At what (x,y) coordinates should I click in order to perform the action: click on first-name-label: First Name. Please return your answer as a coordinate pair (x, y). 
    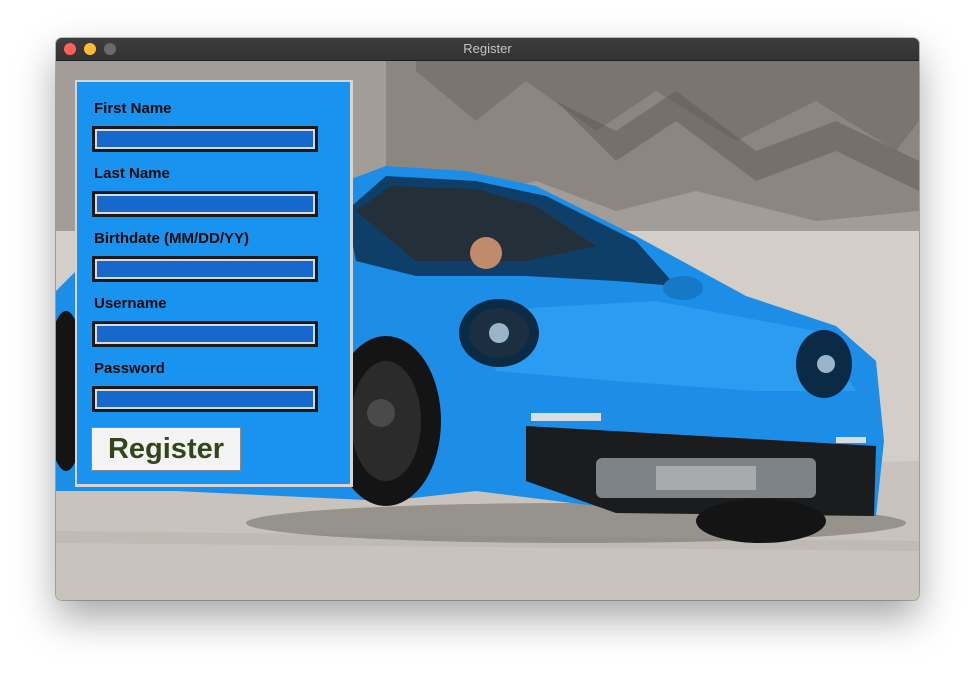
    Looking at the image, I should click on (133, 108).